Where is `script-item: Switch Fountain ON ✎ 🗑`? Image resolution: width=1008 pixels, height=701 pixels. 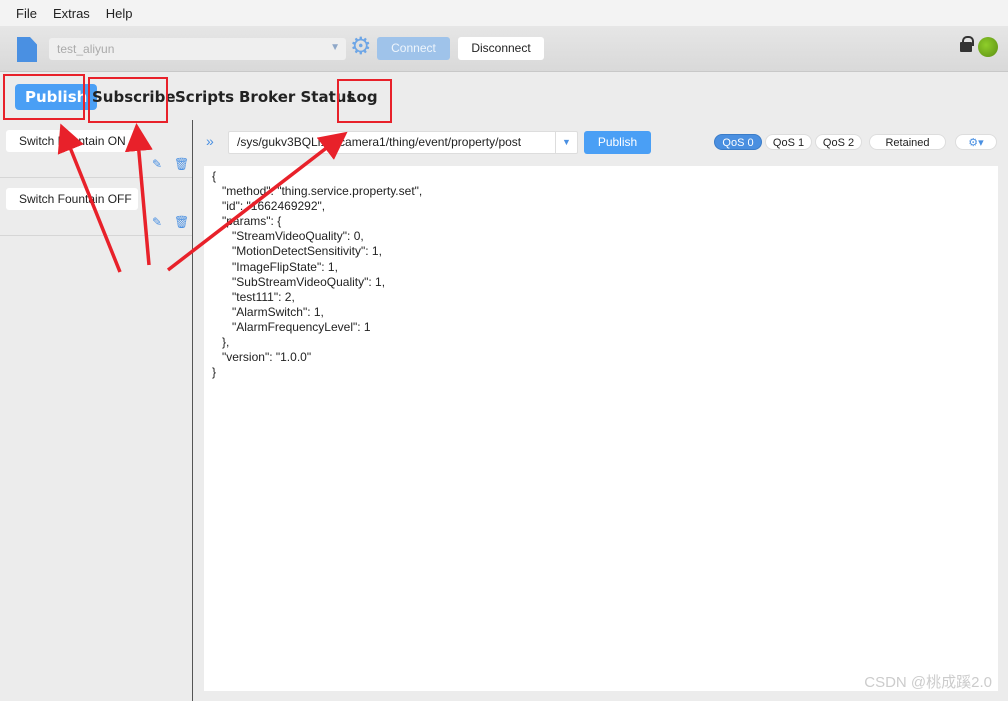
script-item: Switch Fountain ON ✎ 🗑 is located at coordinates (96, 149).